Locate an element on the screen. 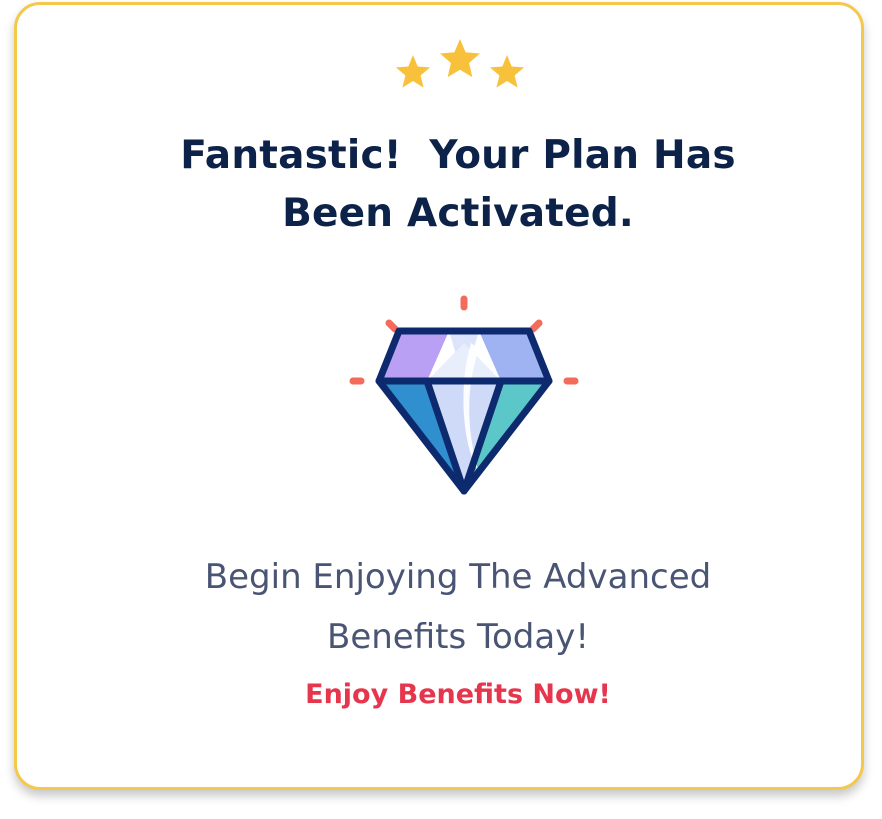  subtitle-line-1: Begin Enjoying The Advanced is located at coordinates (458, 577).